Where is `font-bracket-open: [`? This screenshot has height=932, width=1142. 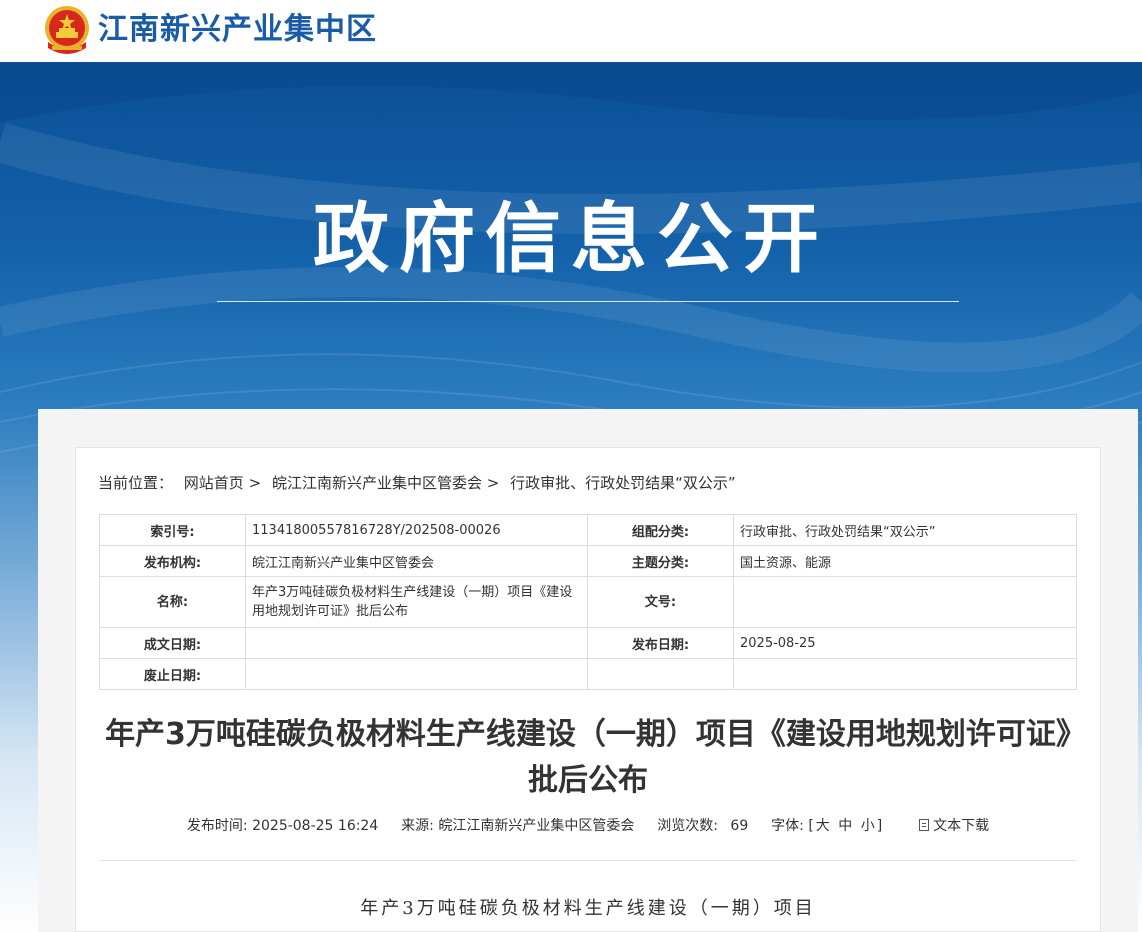 font-bracket-open: [ is located at coordinates (811, 826).